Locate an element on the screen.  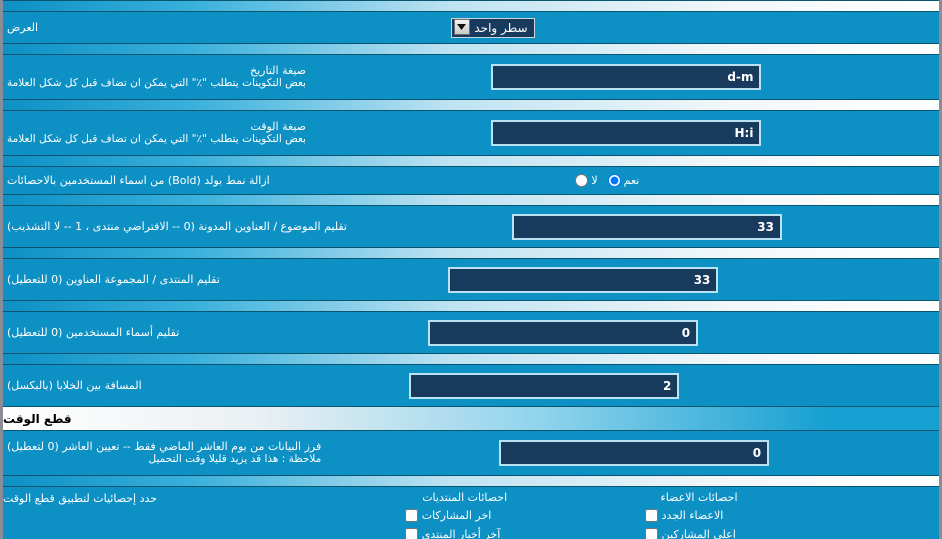
cell-spacing-label-cell: المسافة بين الخلايا (بالبكسل) is located at coordinates (76, 386).